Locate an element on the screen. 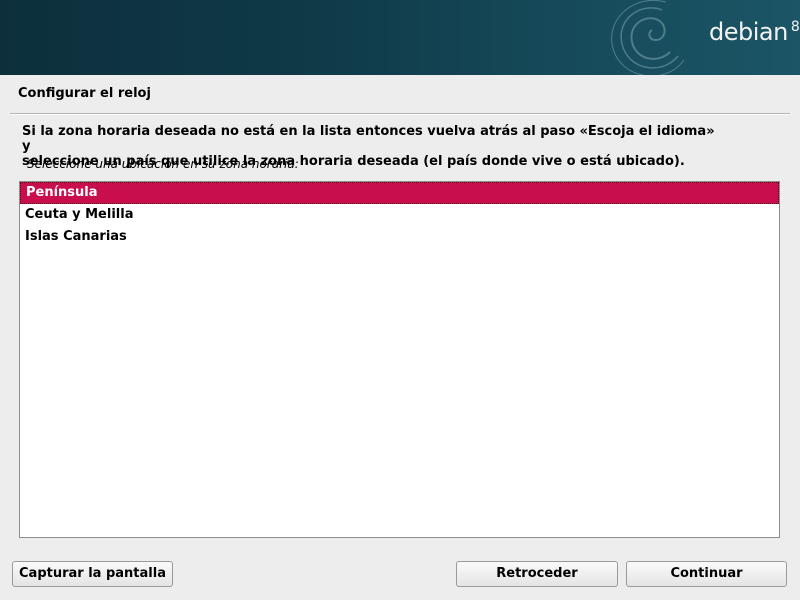  continue-button: Continuar is located at coordinates (706, 574).